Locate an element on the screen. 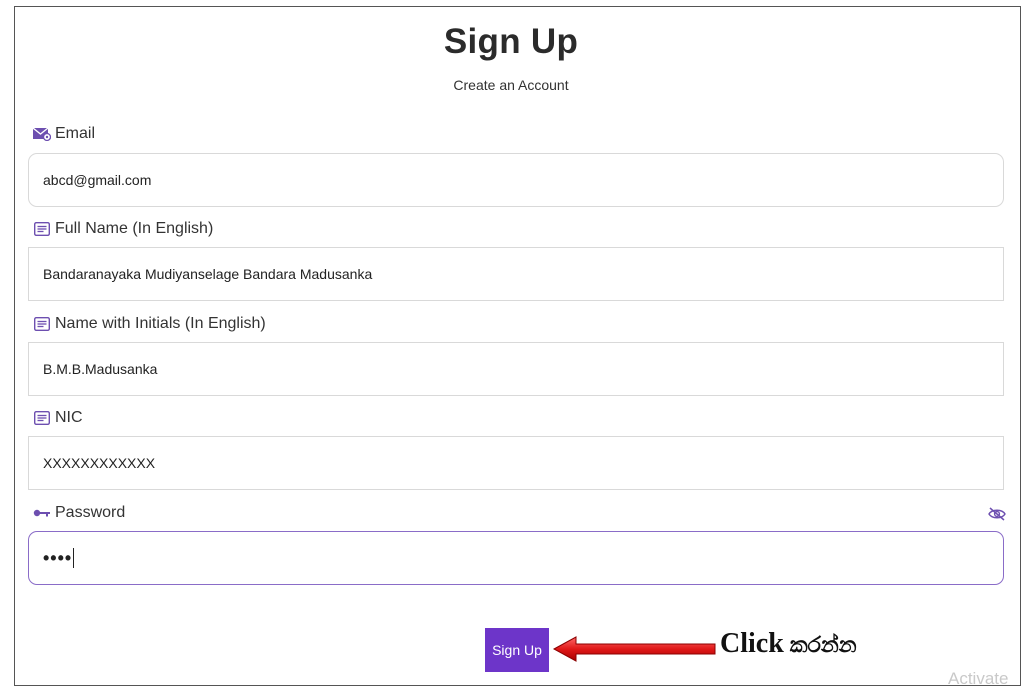 The width and height of the screenshot is (1022, 689). password-input: •••• is located at coordinates (57, 558).